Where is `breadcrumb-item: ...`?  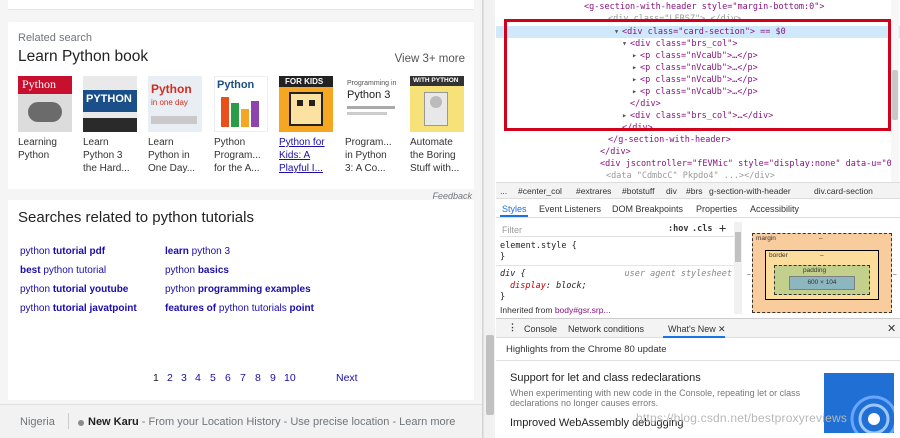
breadcrumb-item: ... is located at coordinates (503, 191).